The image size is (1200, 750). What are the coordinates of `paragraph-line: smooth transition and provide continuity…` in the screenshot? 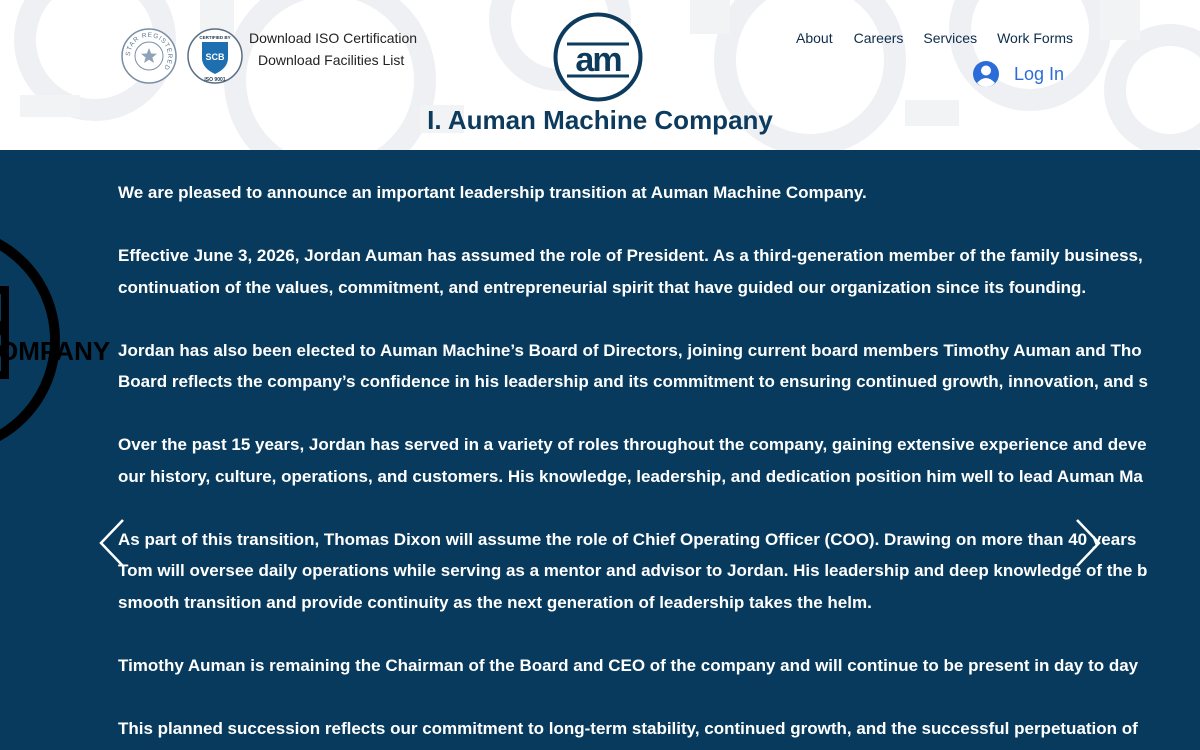 It's located at (495, 602).